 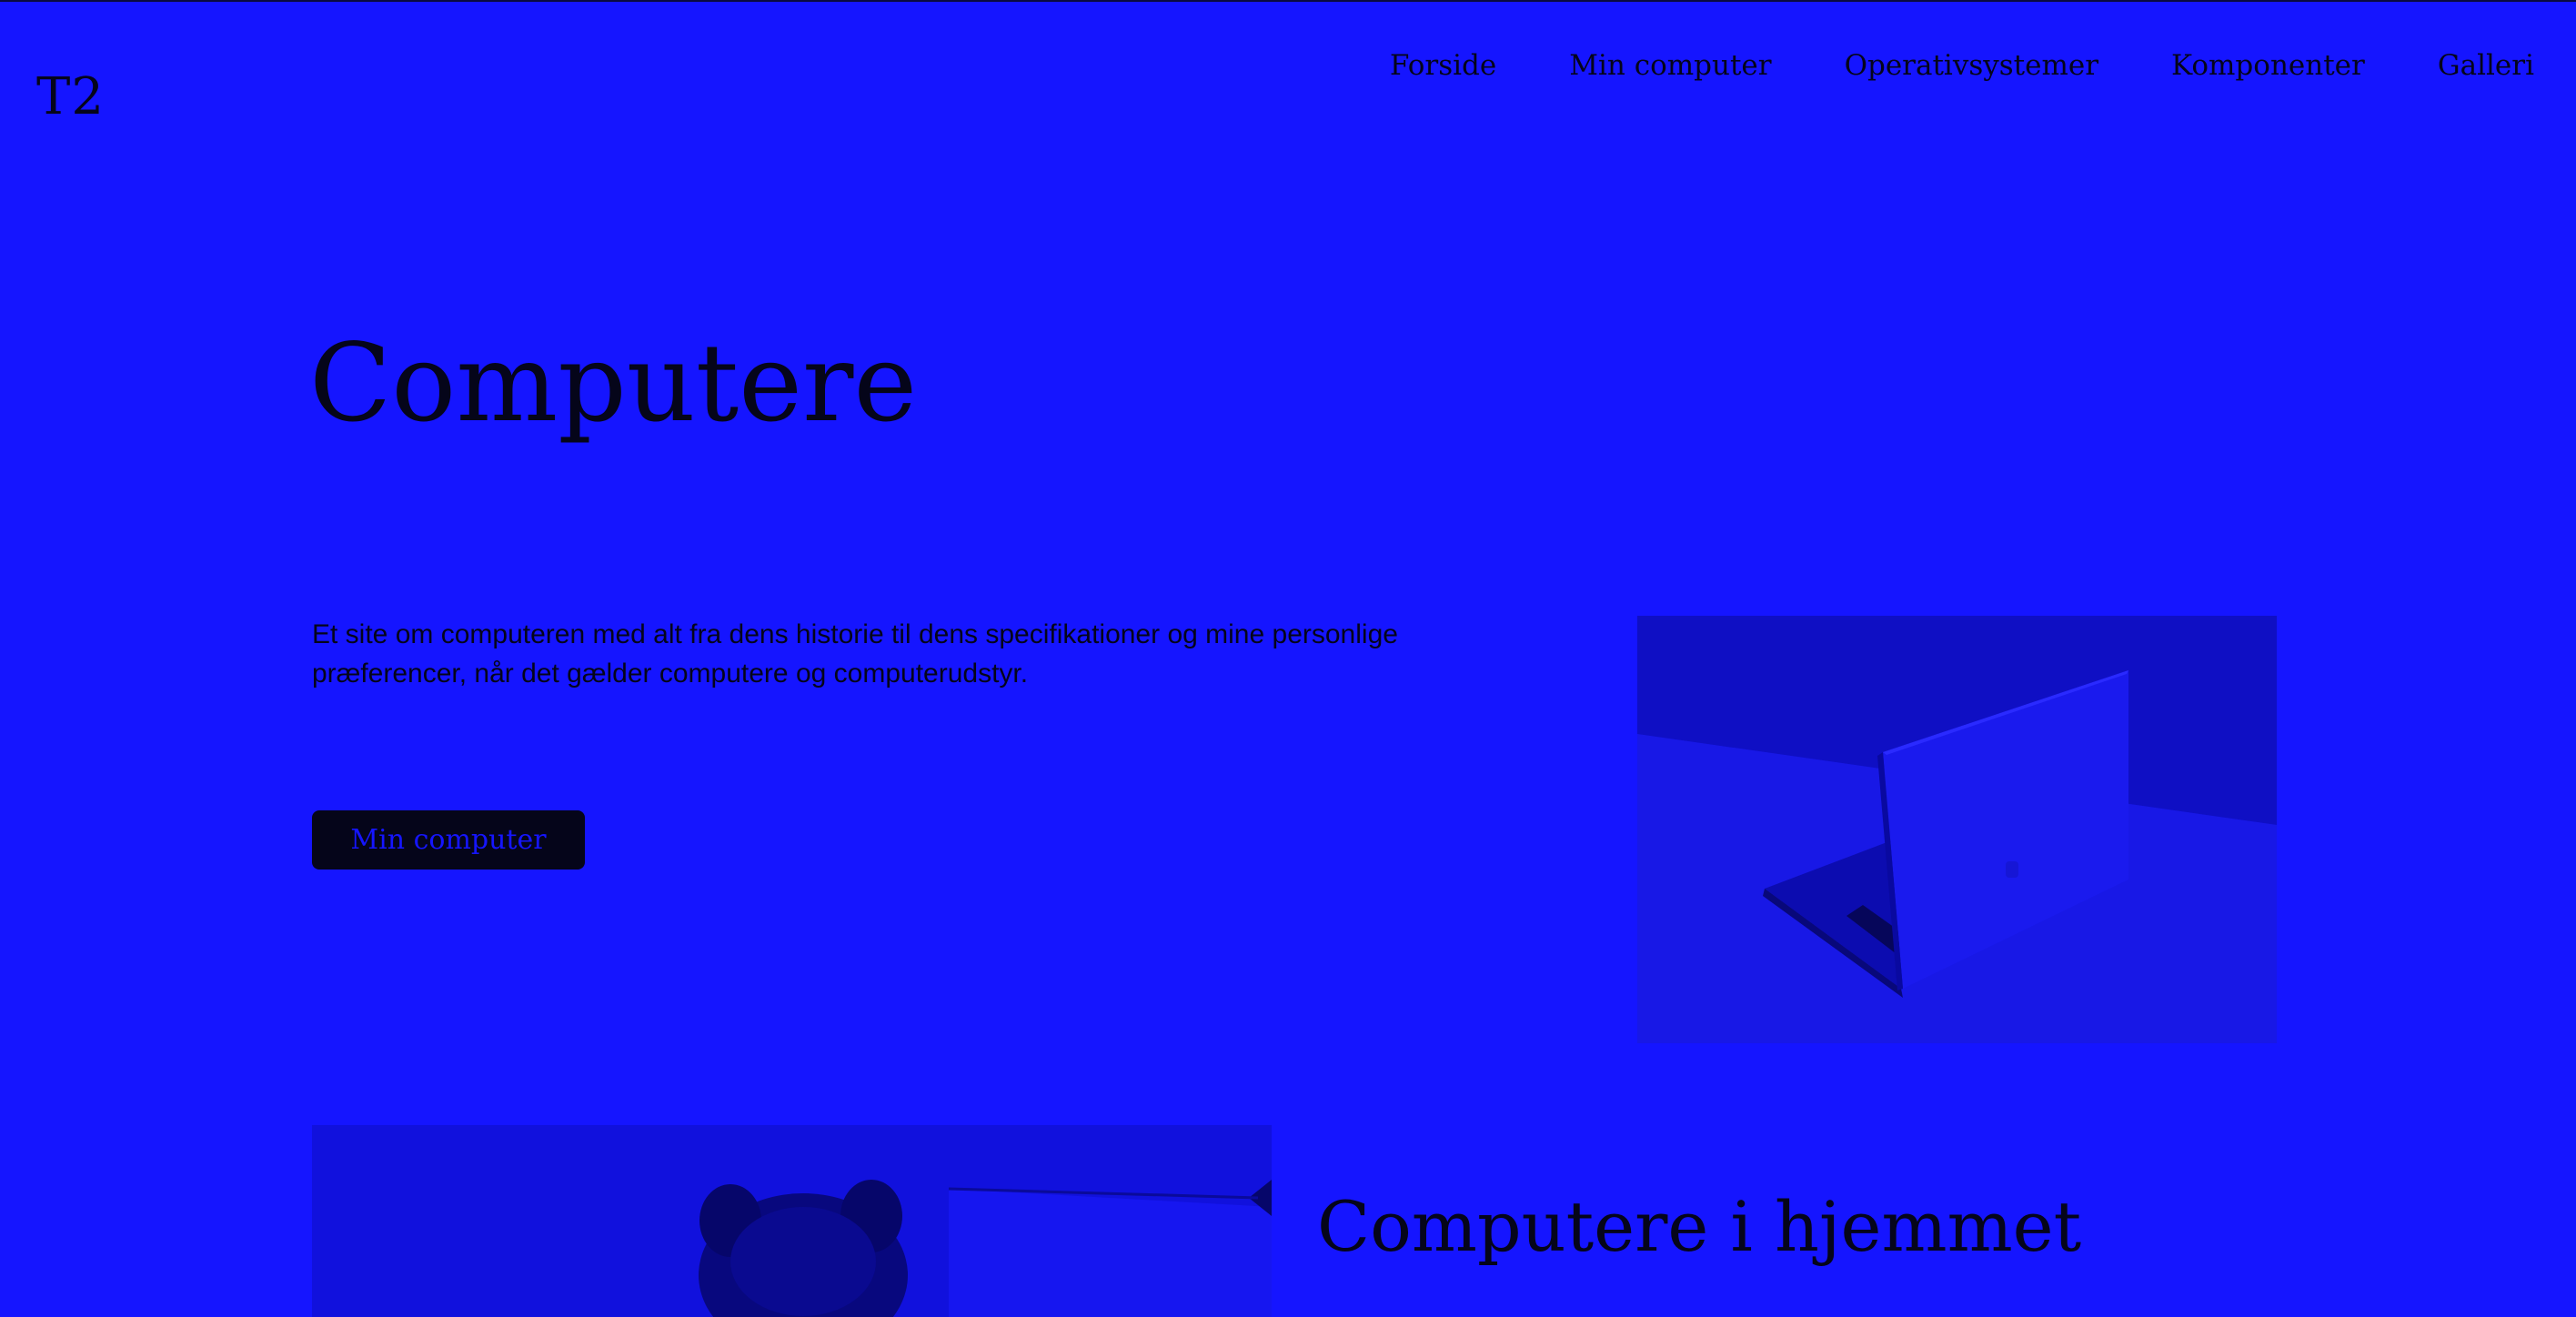 I want to click on section-title: Computere i hjemmet, so click(x=1699, y=1226).